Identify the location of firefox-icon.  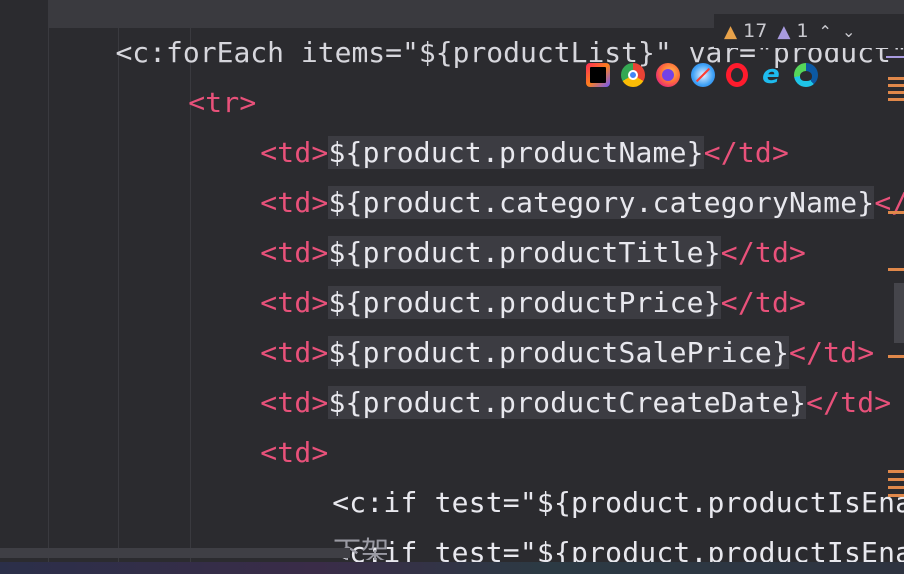
(668, 75).